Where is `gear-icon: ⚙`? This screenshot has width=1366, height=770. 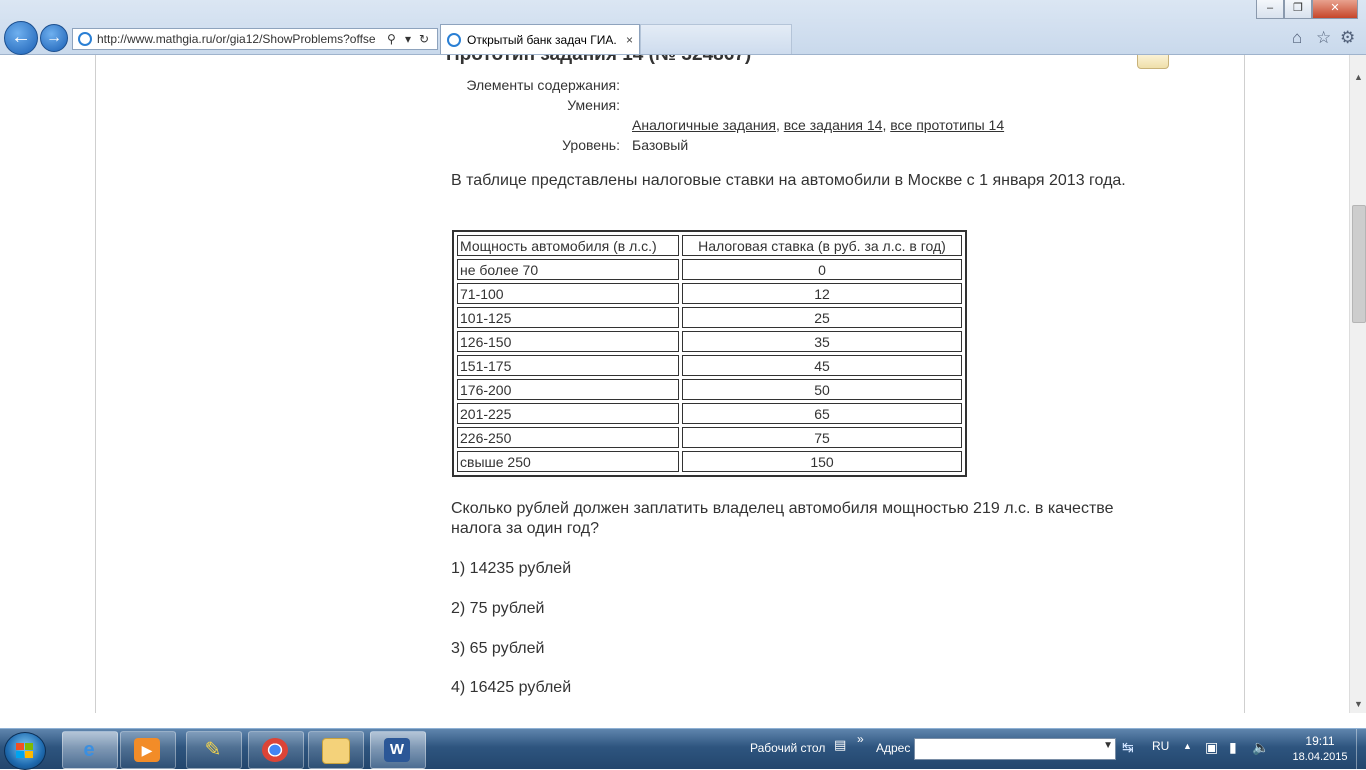
gear-icon: ⚙ is located at coordinates (1347, 38).